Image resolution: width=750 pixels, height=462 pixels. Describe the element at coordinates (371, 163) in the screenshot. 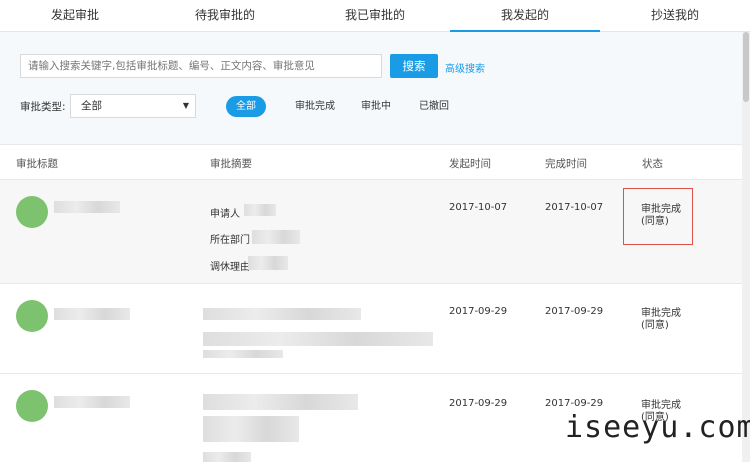

I see `table-header: 审批标题 审批摘要 发起时间 完成时间 状态` at that location.